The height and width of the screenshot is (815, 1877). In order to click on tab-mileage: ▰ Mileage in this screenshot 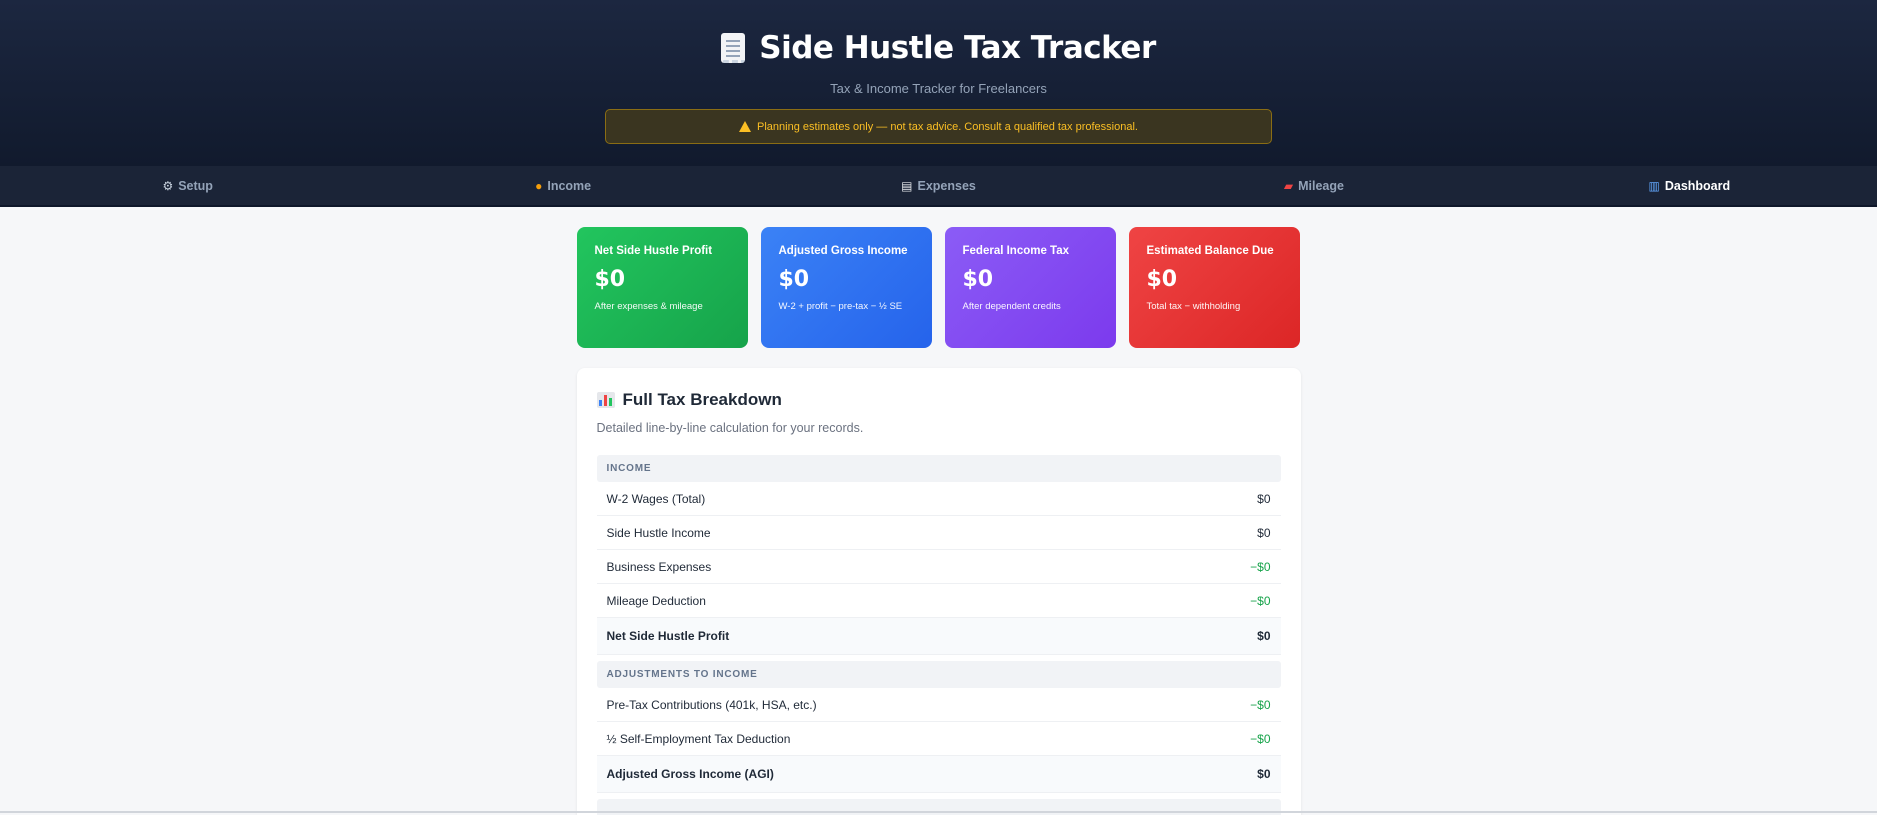, I will do `click(1313, 185)`.